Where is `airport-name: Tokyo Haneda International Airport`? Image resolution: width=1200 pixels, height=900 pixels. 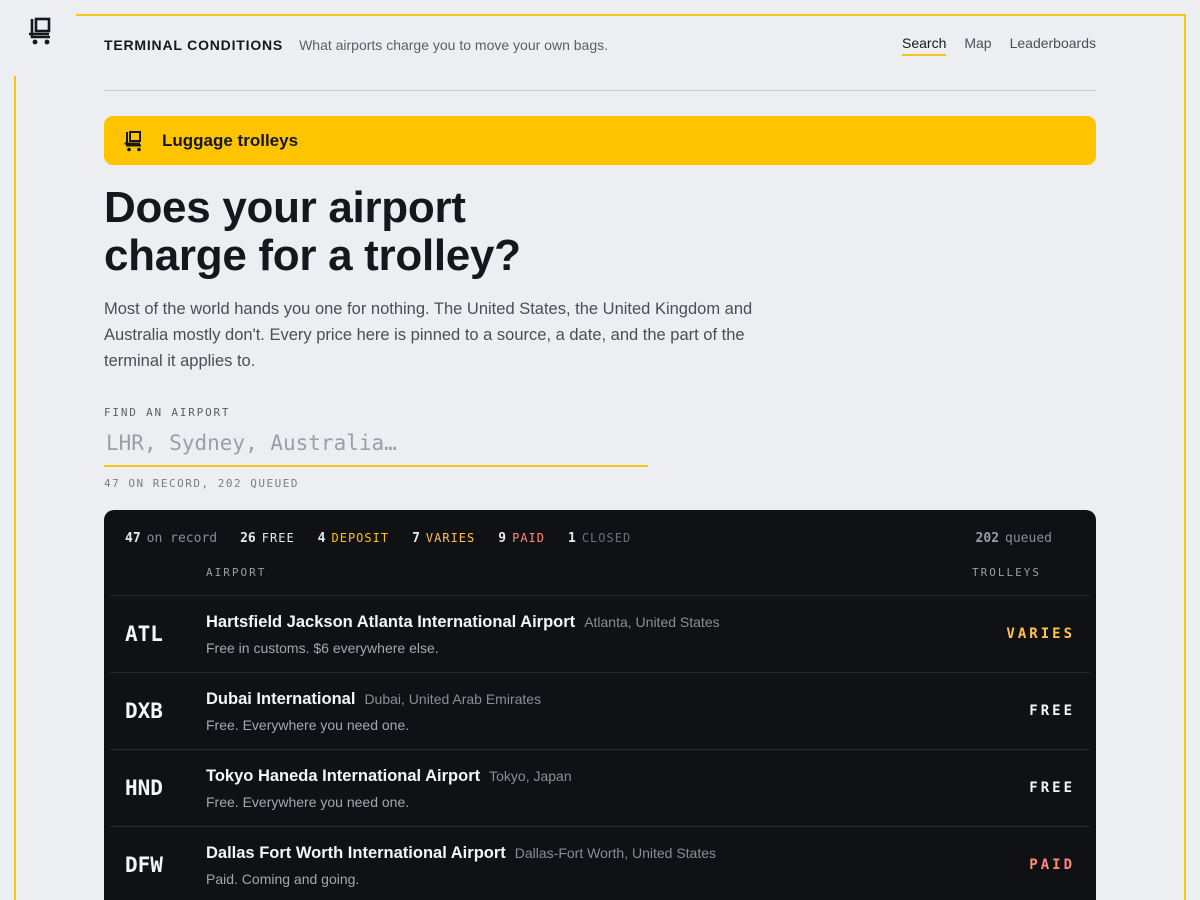 airport-name: Tokyo Haneda International Airport is located at coordinates (343, 775).